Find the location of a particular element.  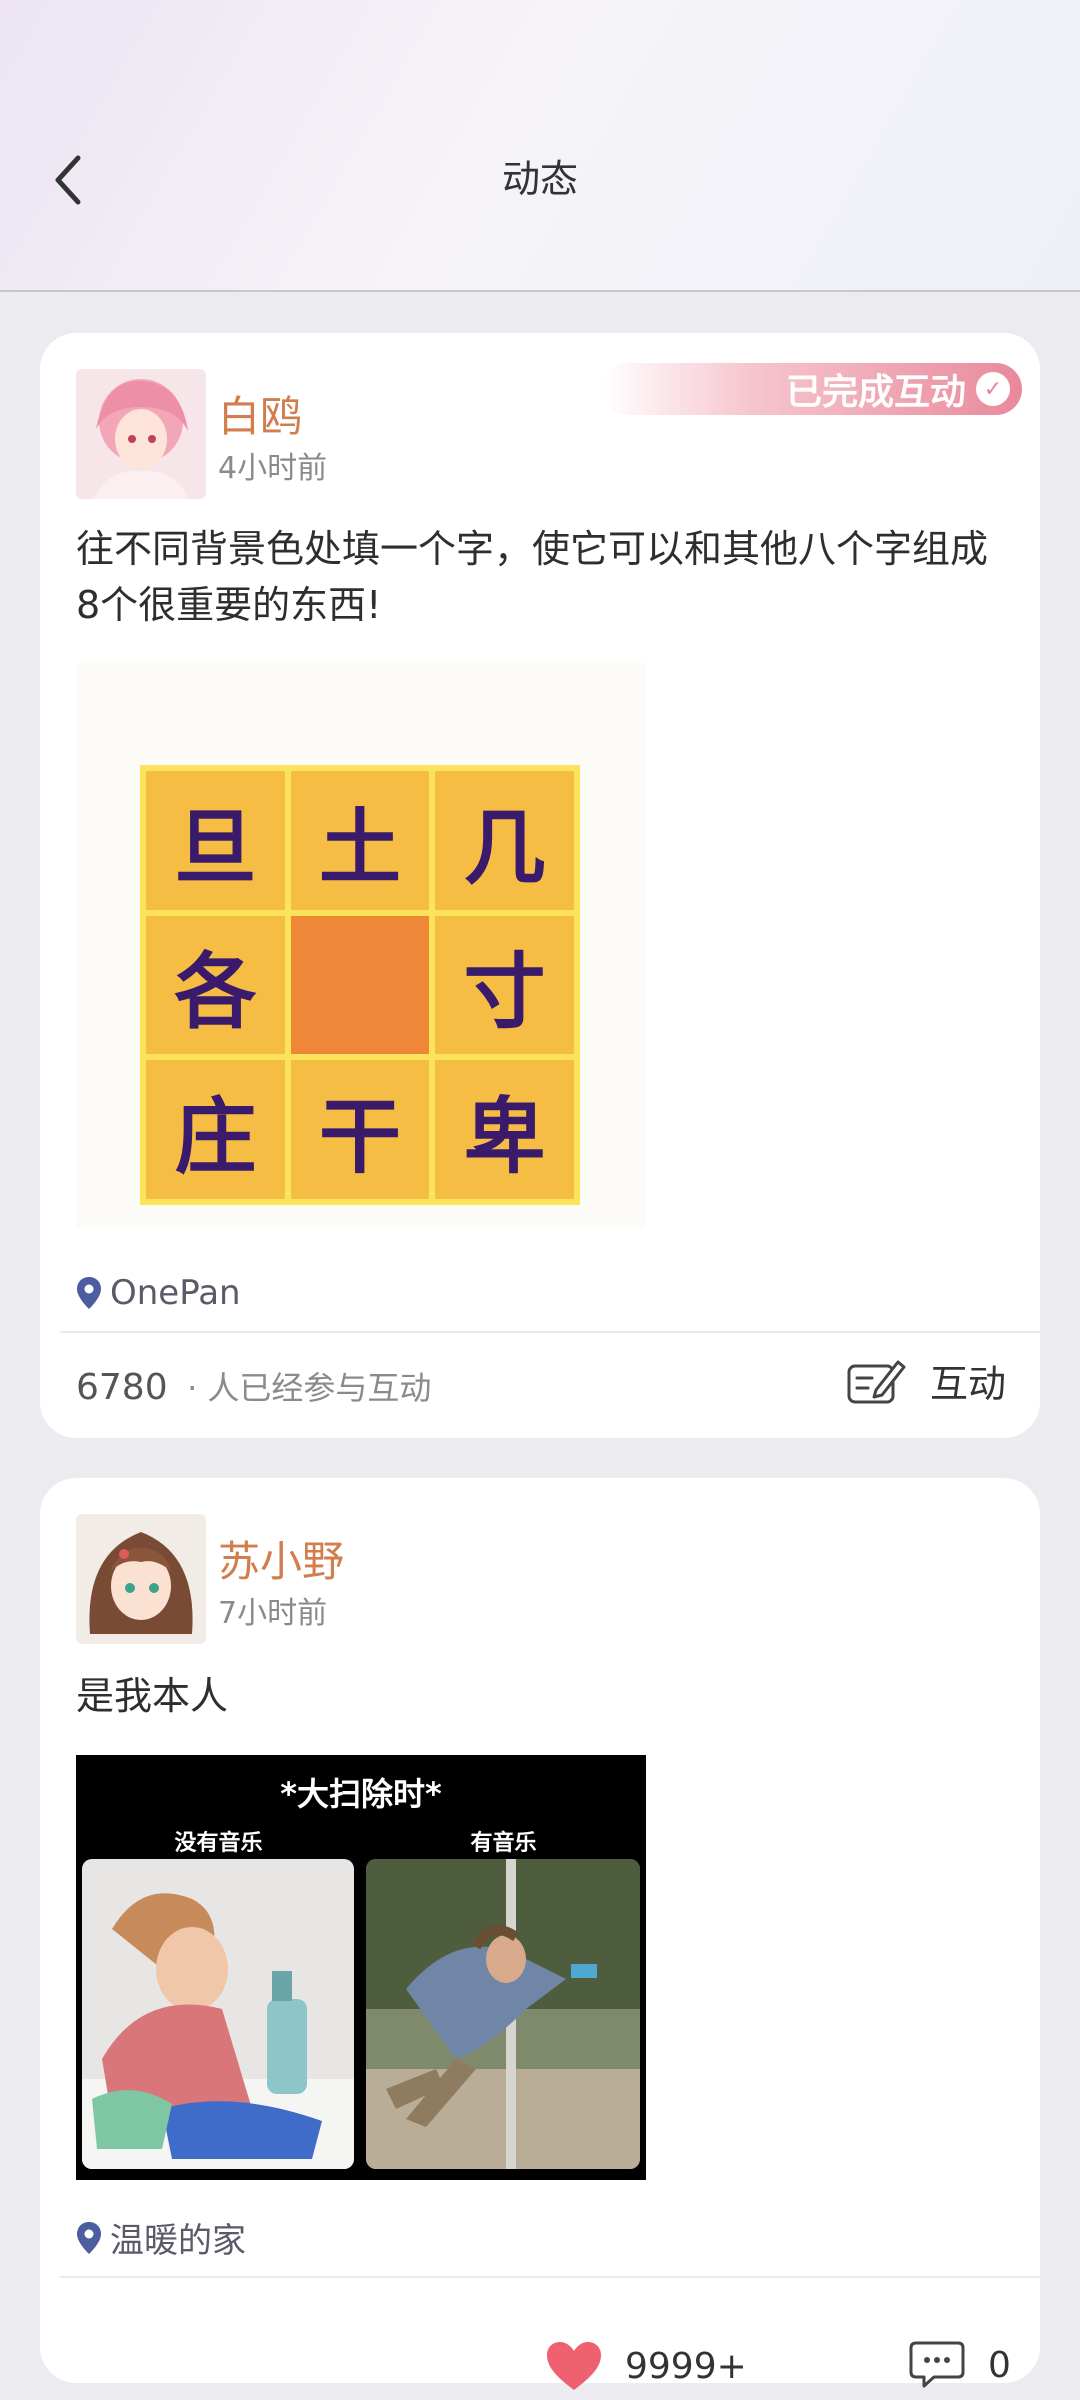

meme-image: *大扫除时* 没有音乐 有音乐 is located at coordinates (361, 1967).